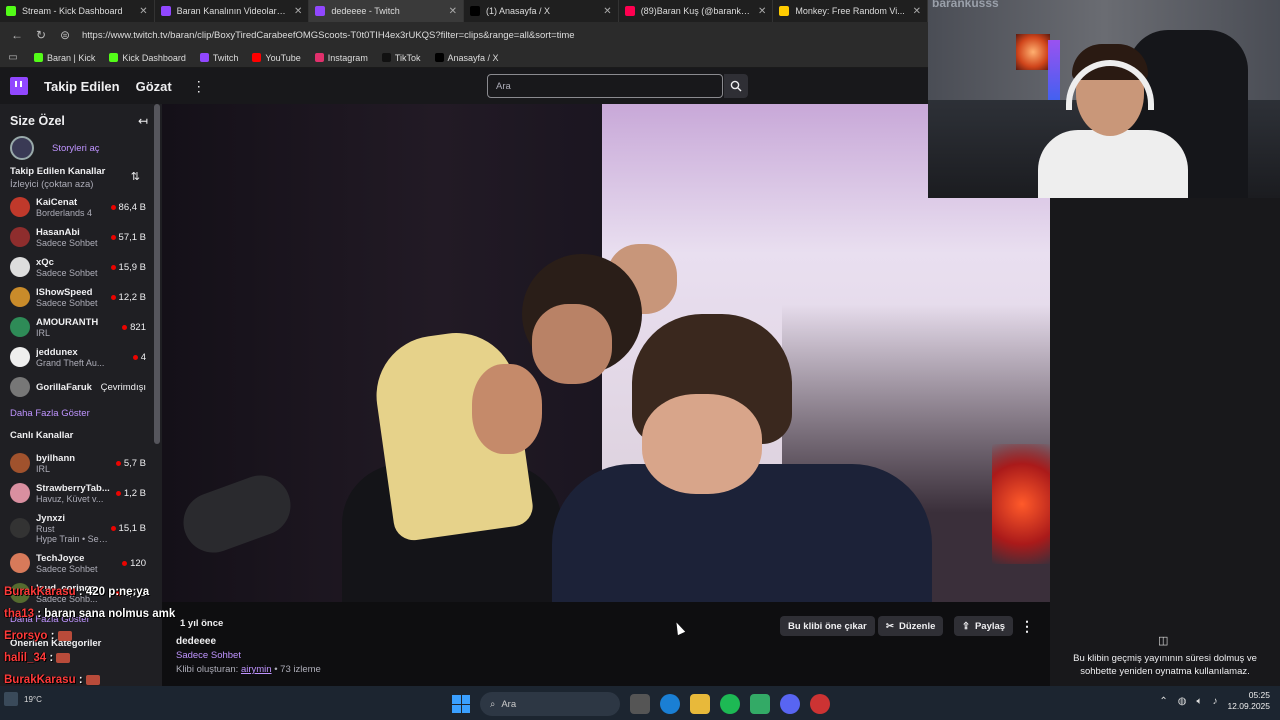 The width and height of the screenshot is (1280, 720). What do you see at coordinates (550, 704) in the screenshot?
I see `taskbar-search: ⌕ Ara` at bounding box center [550, 704].